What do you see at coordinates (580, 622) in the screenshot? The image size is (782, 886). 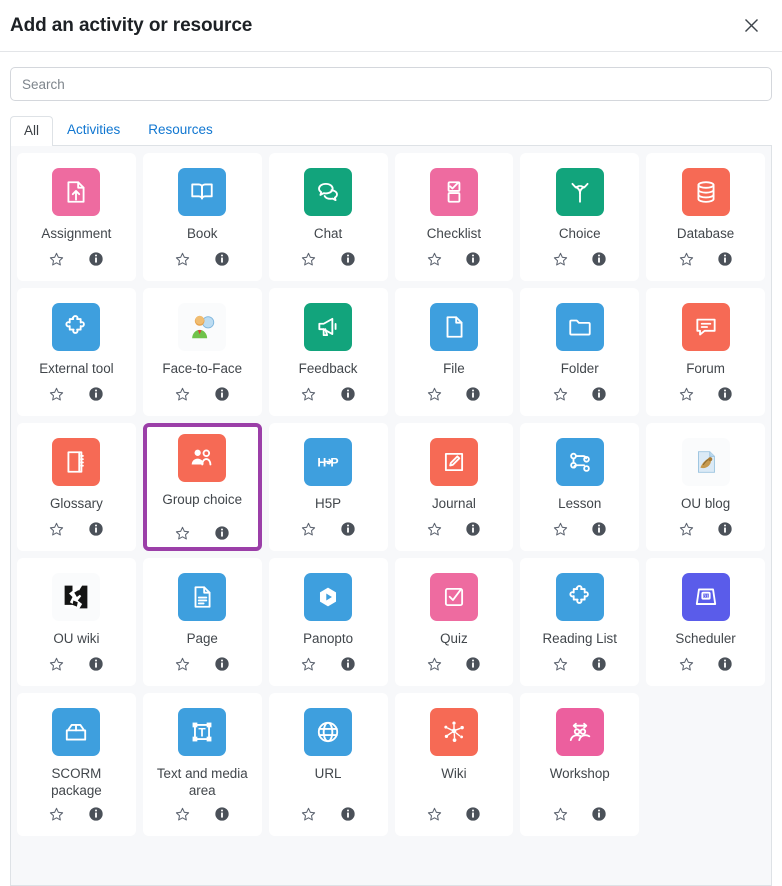 I see `activity-card-reading-list: Reading List` at bounding box center [580, 622].